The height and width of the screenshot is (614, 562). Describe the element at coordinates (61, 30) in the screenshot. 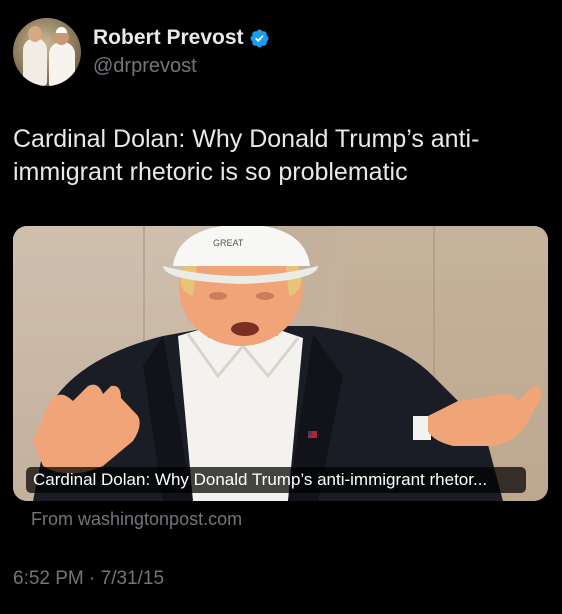

I see `avatar-zucchetto` at that location.